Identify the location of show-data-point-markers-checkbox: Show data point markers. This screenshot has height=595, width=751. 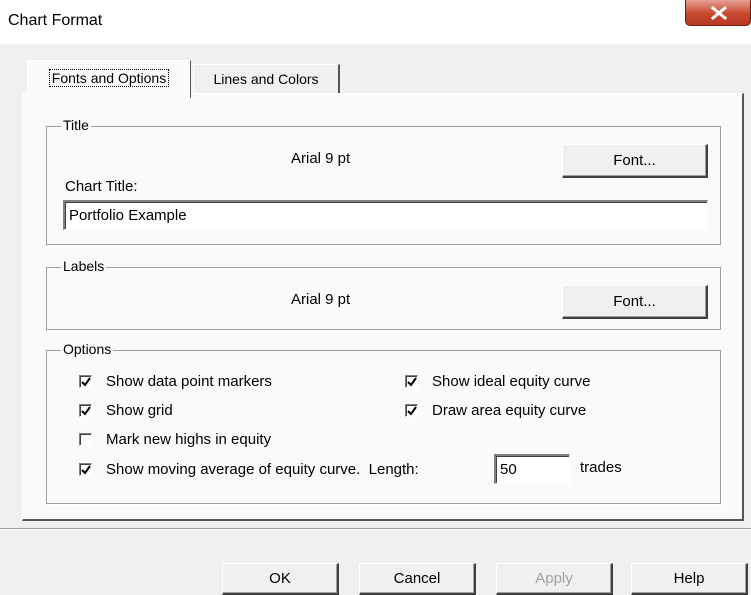
(175, 381).